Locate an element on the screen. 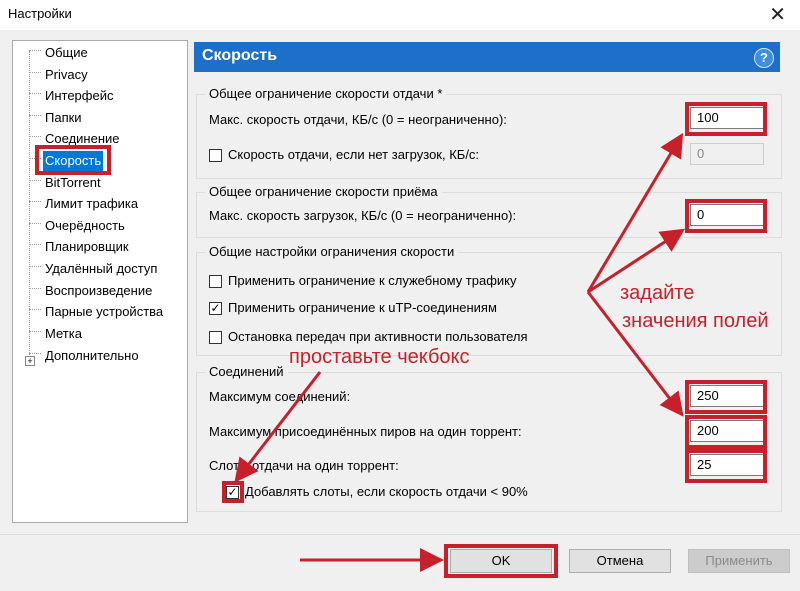 The width and height of the screenshot is (800, 591). bottom-divider is located at coordinates (400, 534).